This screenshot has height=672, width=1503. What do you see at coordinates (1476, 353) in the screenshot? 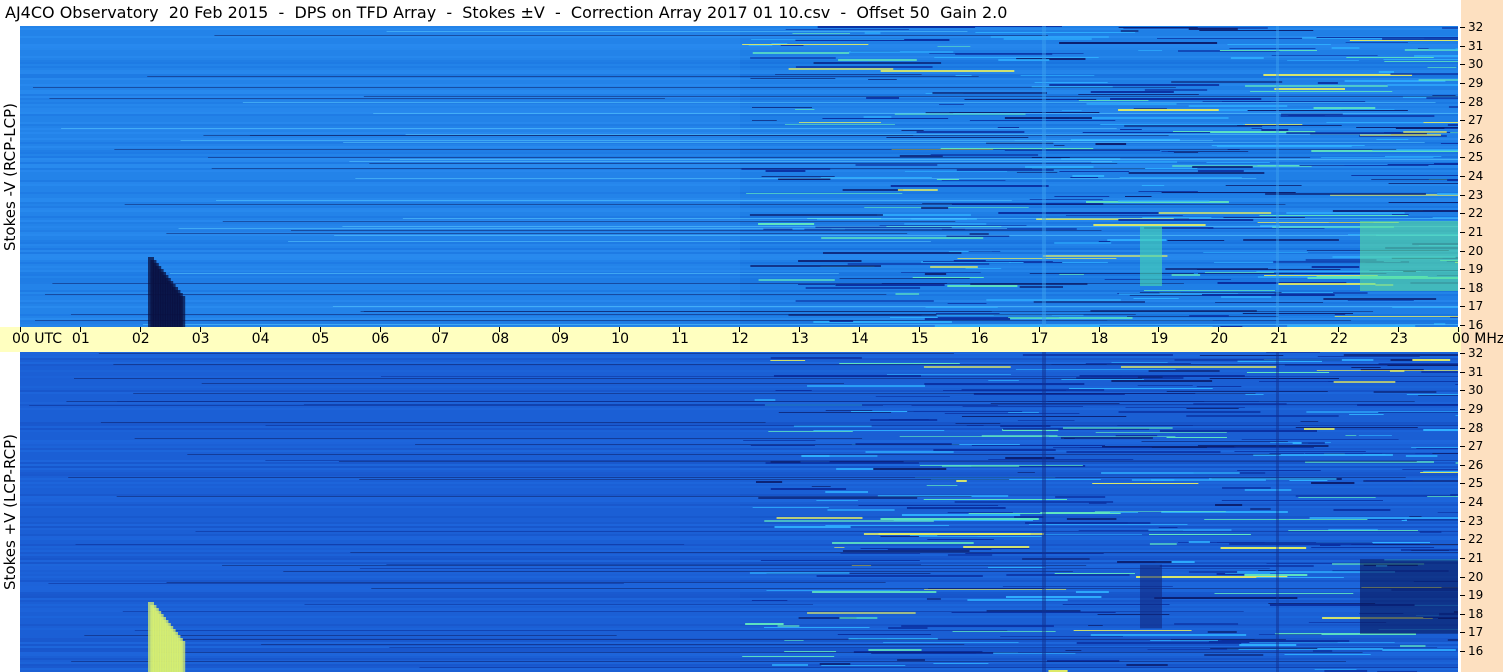
I see `freq-tick-label: 32` at bounding box center [1476, 353].